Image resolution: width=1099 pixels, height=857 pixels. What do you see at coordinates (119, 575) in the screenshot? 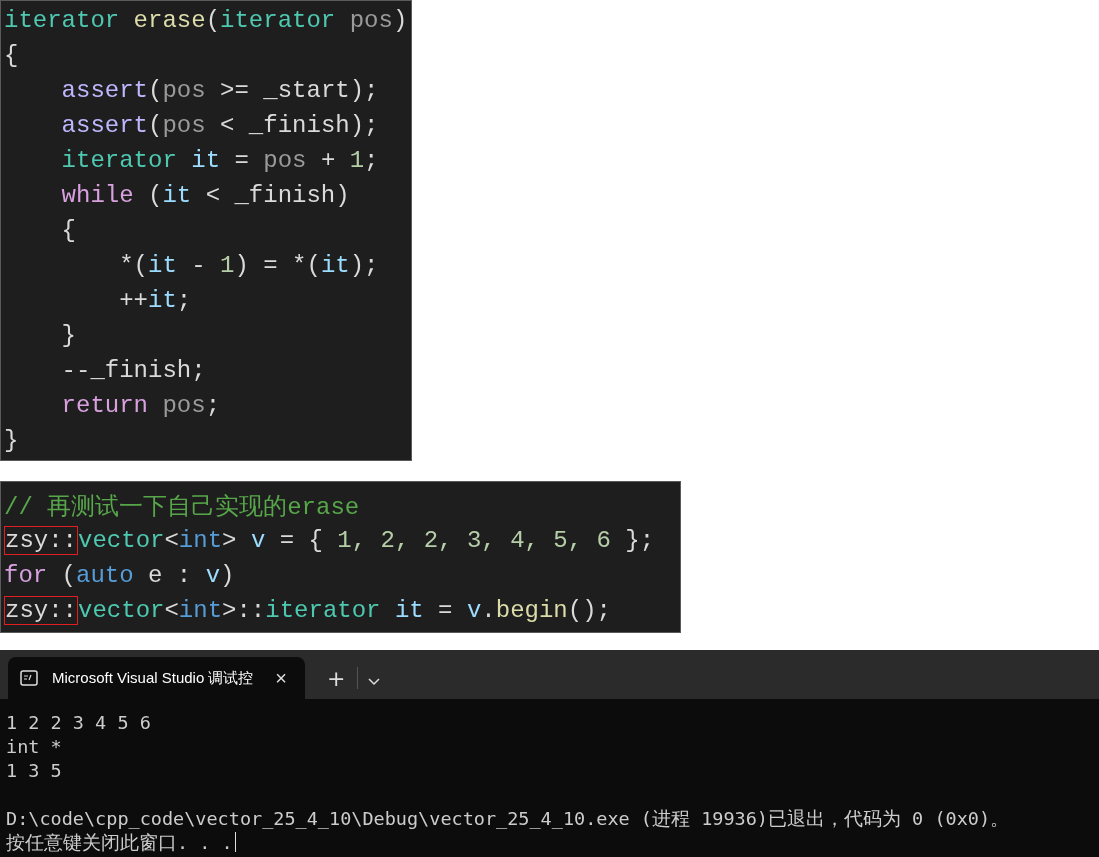
I see `code-line: for (auto e : v)` at bounding box center [119, 575].